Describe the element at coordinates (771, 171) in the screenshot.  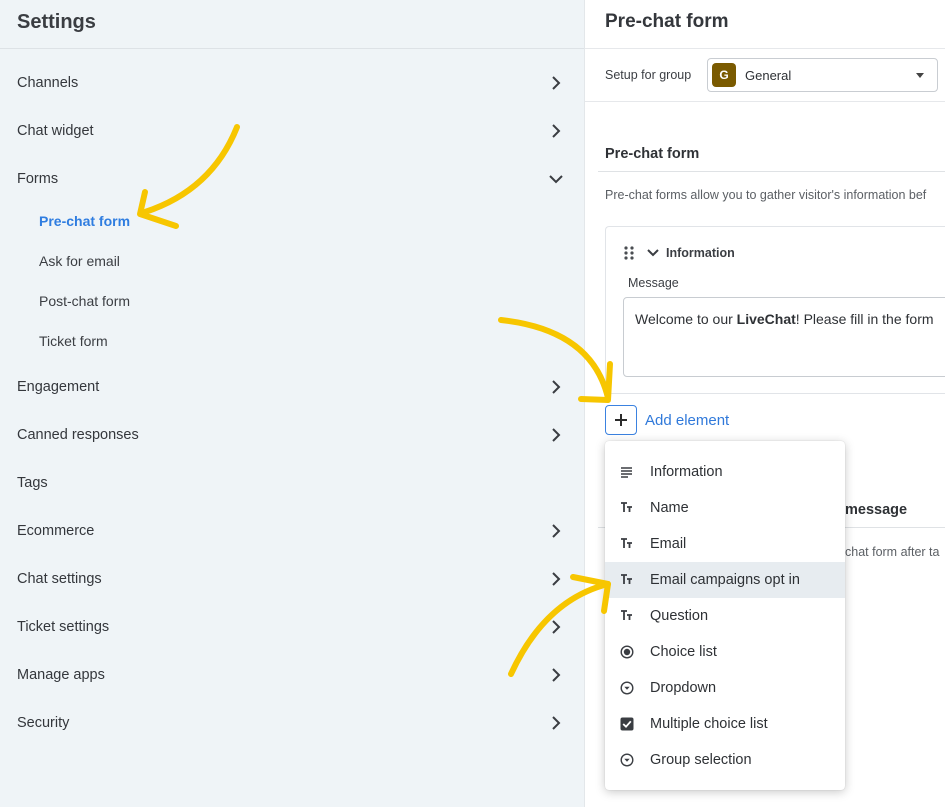
I see `section-divider` at that location.